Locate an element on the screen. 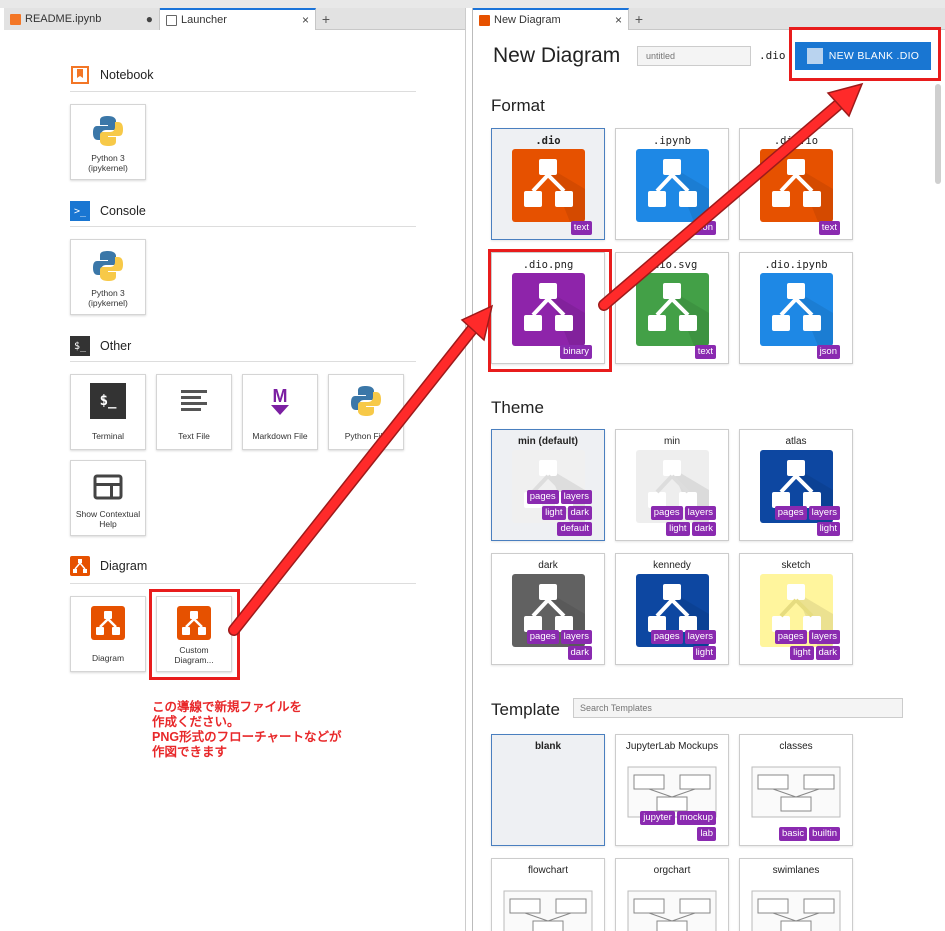 The image size is (945, 931). format-card: .dio.ipynb json is located at coordinates (796, 308).